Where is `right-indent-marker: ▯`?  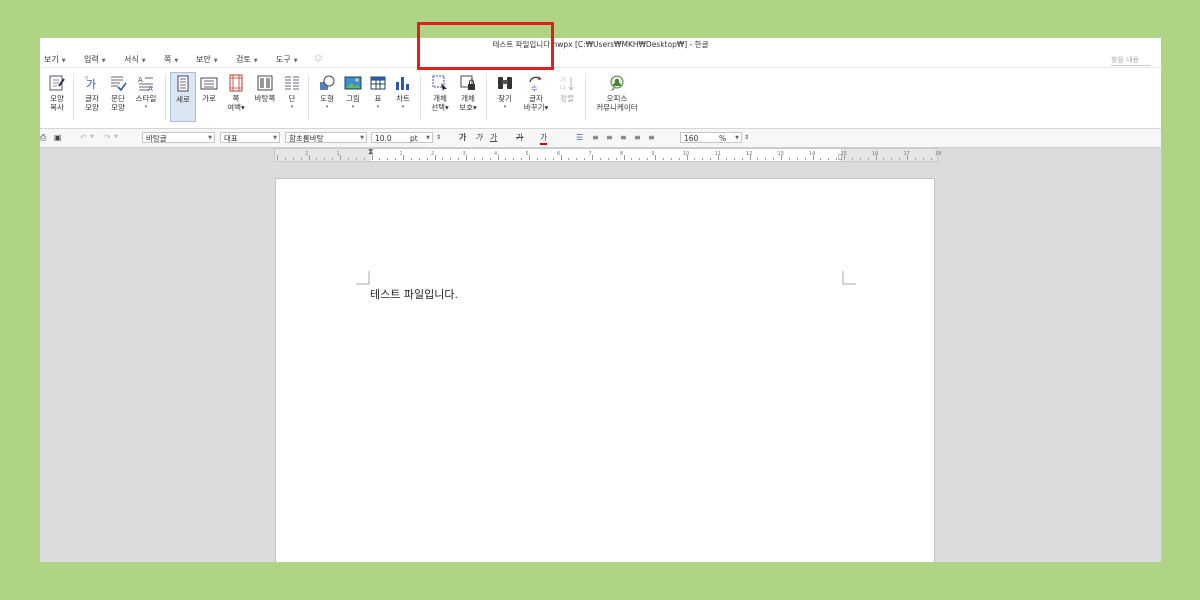 right-indent-marker: ▯ is located at coordinates (840, 156).